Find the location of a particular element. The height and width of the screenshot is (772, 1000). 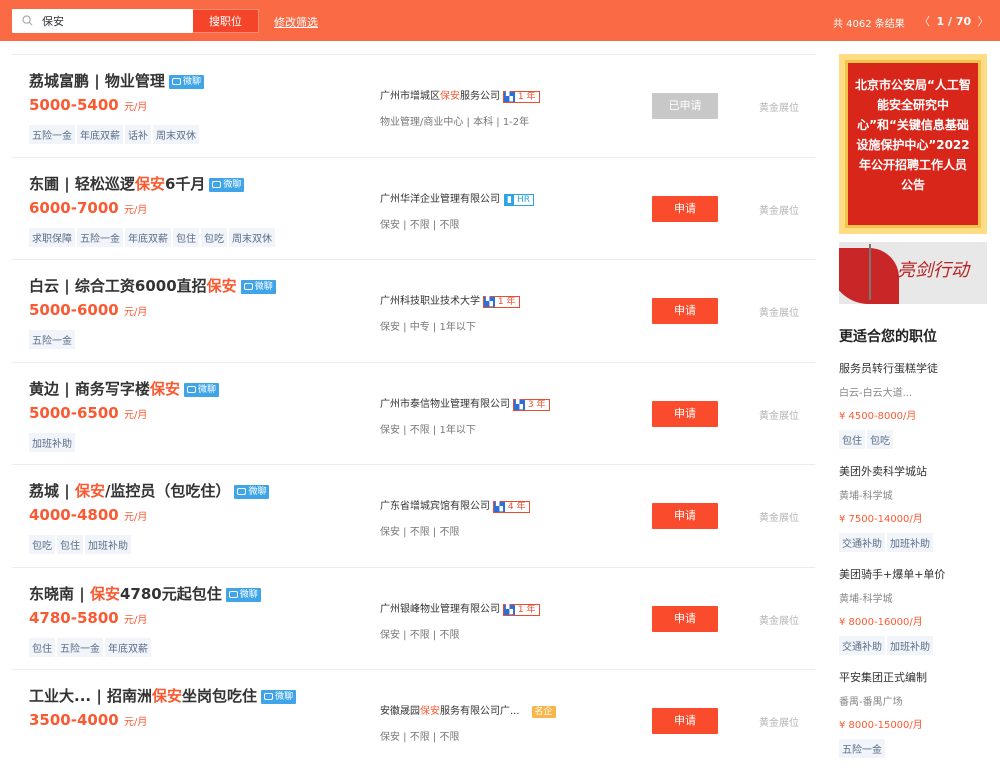

search-box is located at coordinates (102, 21).